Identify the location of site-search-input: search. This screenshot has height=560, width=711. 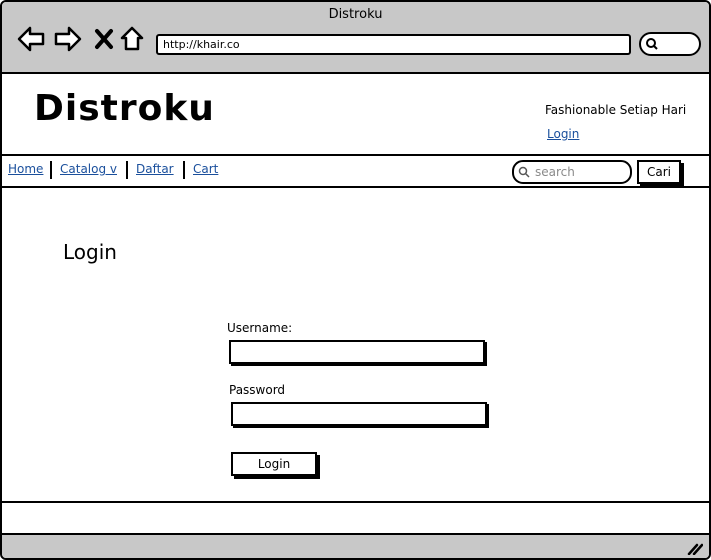
(572, 172).